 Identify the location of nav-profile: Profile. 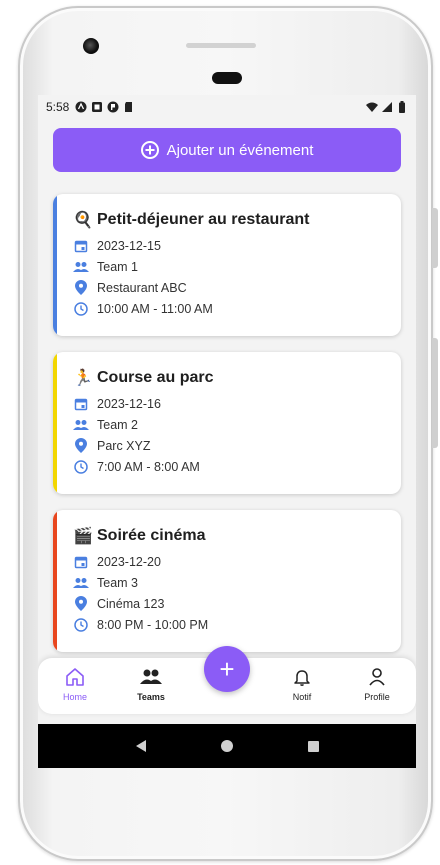
(377, 684).